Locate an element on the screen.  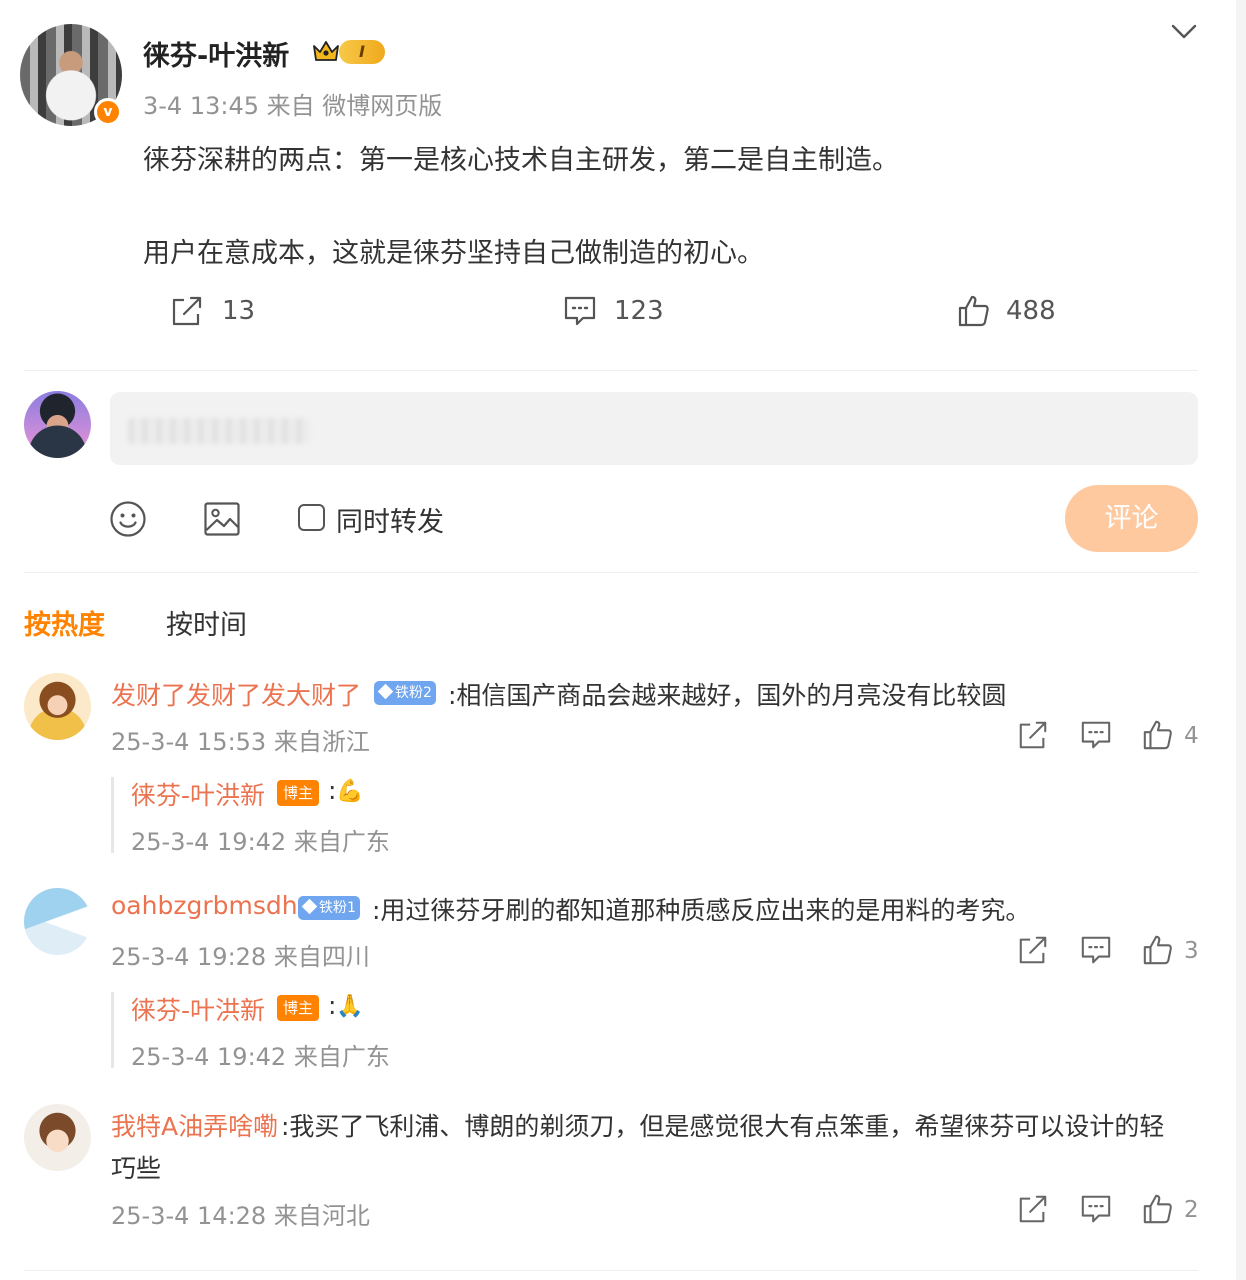
repost-checkbox-label: 同时转发 is located at coordinates (390, 519).